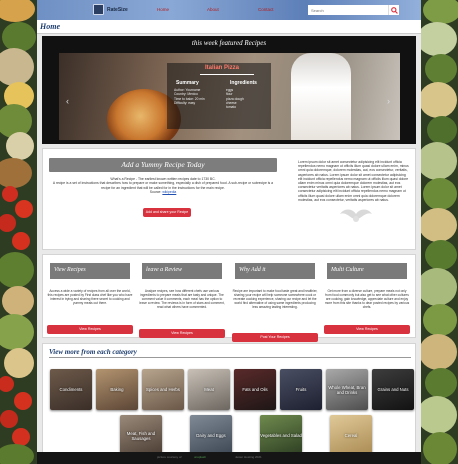  I want to click on category-tile-spices-herbs: Spices and Herbs, so click(163, 389).